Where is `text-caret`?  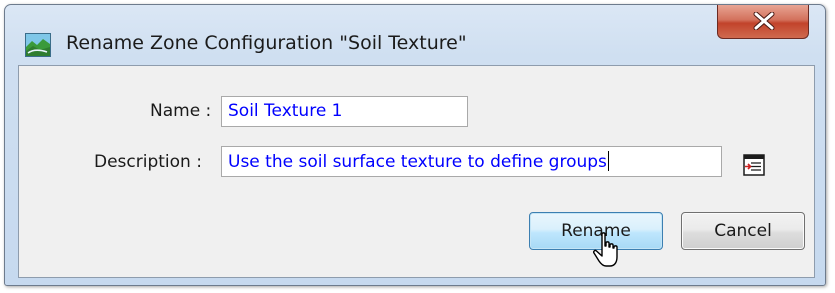
text-caret is located at coordinates (608, 161).